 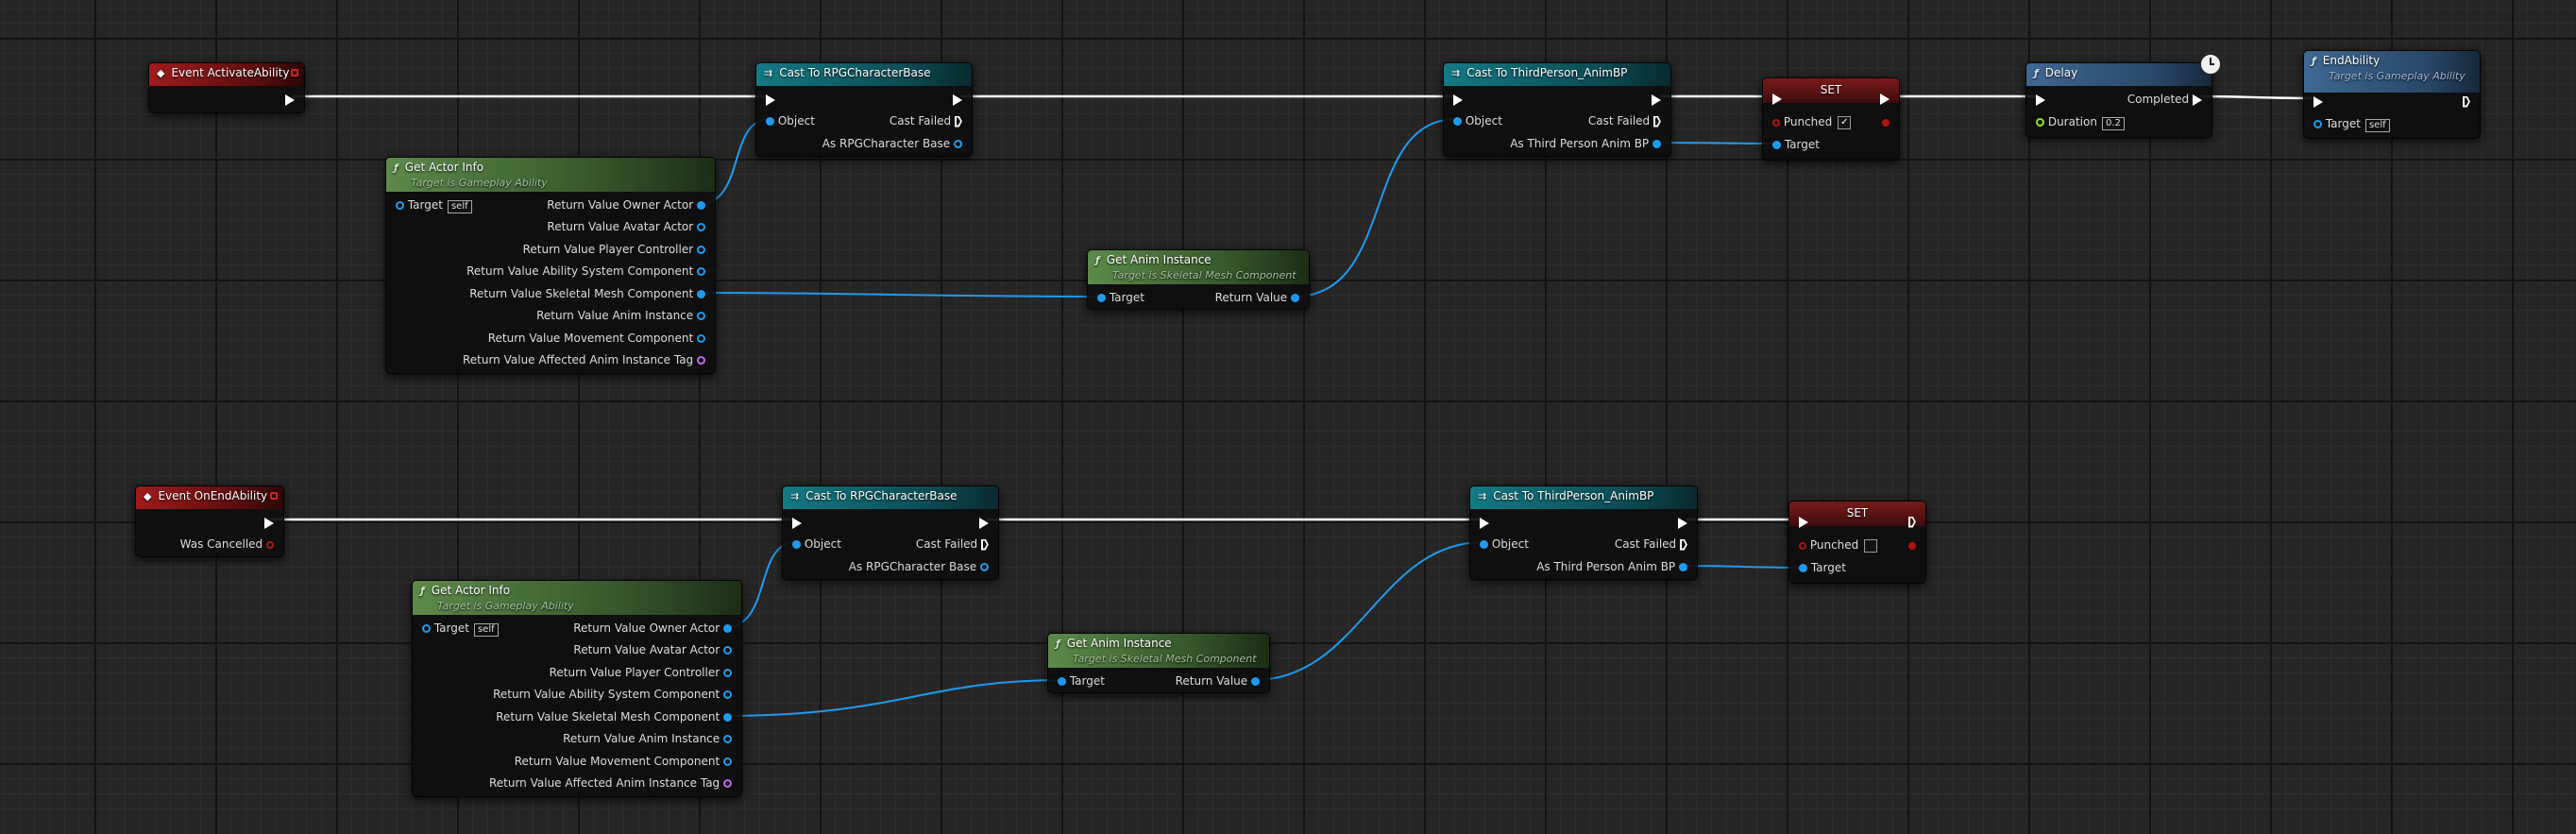 What do you see at coordinates (1583, 497) in the screenshot?
I see `node-header: ⇉ Cast To ThirdPerson_AnimBP` at bounding box center [1583, 497].